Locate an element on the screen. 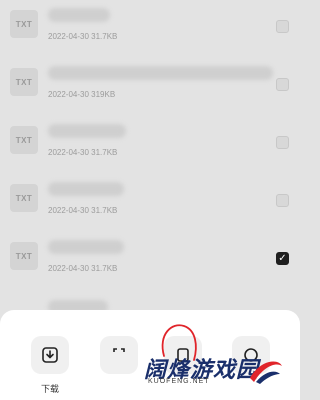 The width and height of the screenshot is (320, 400). file-row: TXT 2022-04-30 31.7KB ✓ is located at coordinates (150, 261).